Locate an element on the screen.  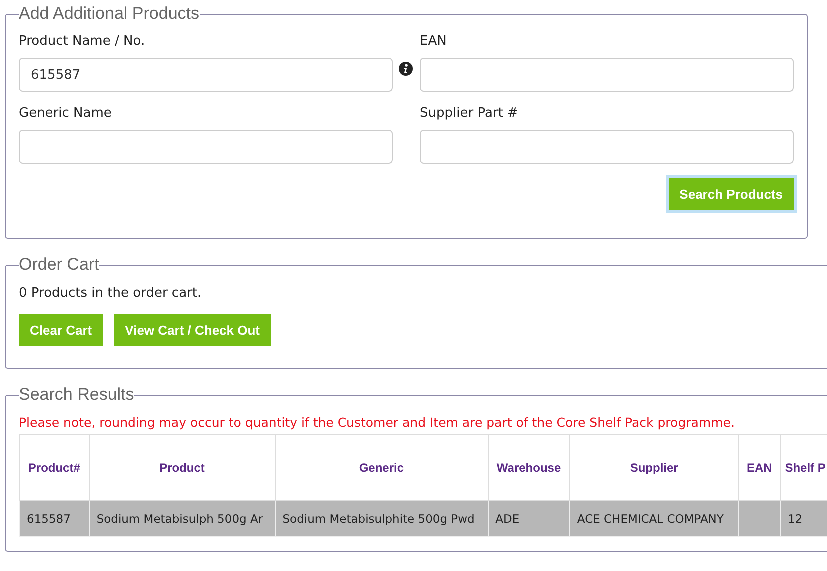
field-label: Generic Name is located at coordinates (66, 113).